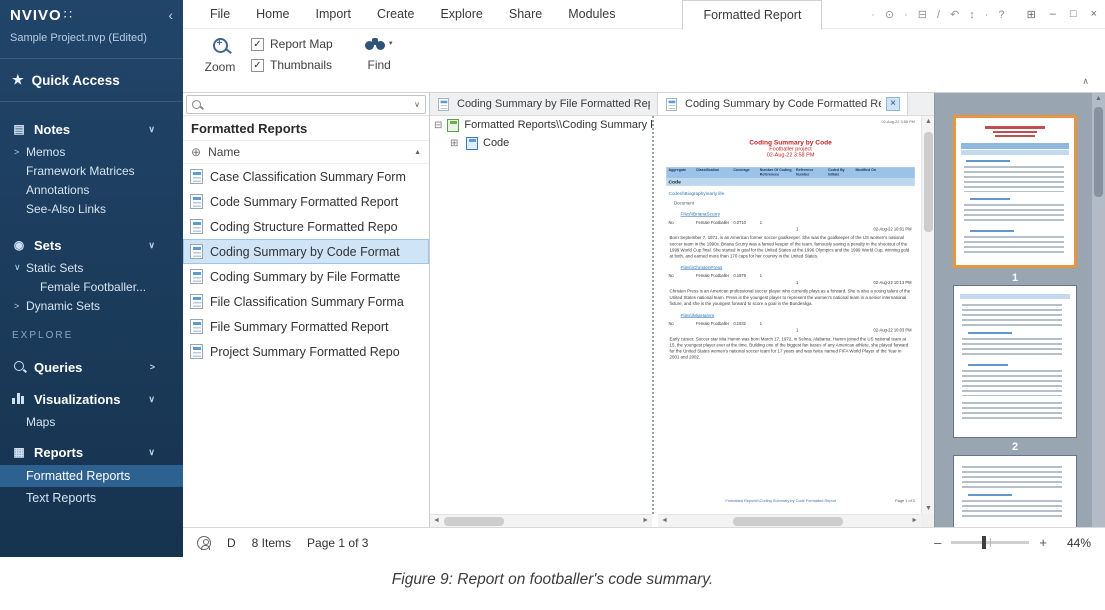  Describe the element at coordinates (417, 104) in the screenshot. I see `search-dropdown-icon: ∨` at that location.